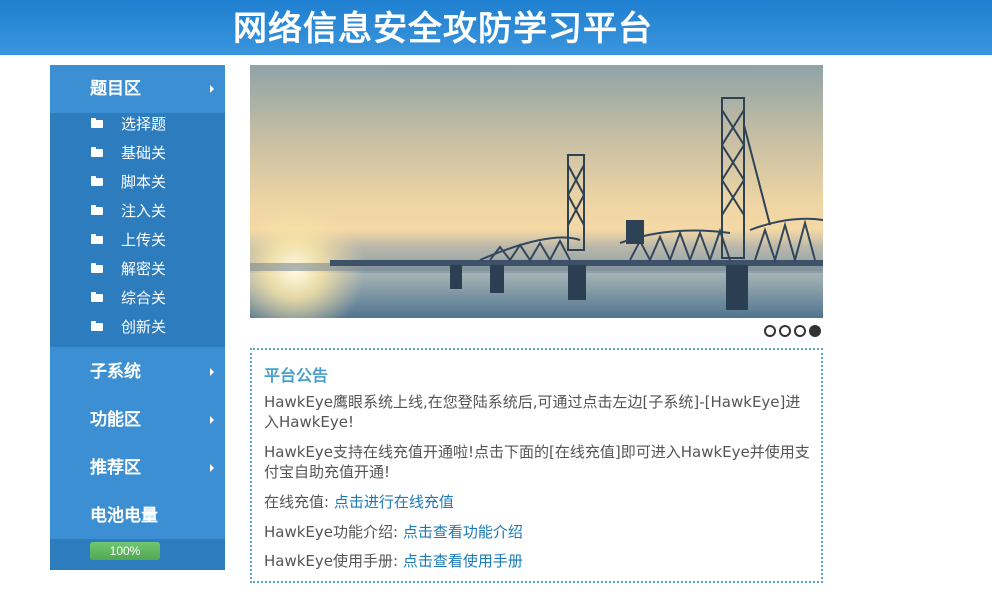  What do you see at coordinates (144, 269) in the screenshot?
I see `sidebar-item-label: 解密关` at bounding box center [144, 269].